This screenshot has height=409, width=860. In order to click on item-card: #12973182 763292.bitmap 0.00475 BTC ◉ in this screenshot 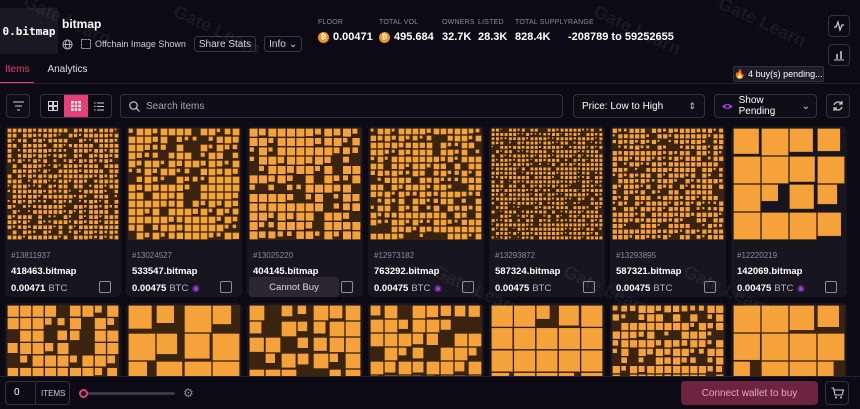, I will do `click(426, 211)`.